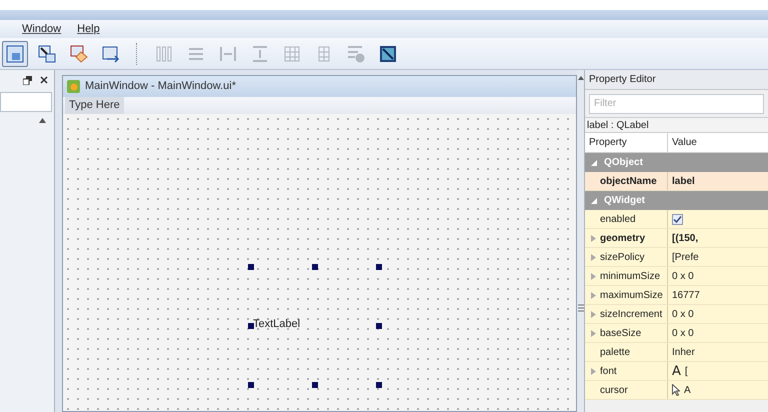 The width and height of the screenshot is (768, 412). Describe the element at coordinates (26, 102) in the screenshot. I see `filter-field` at that location.